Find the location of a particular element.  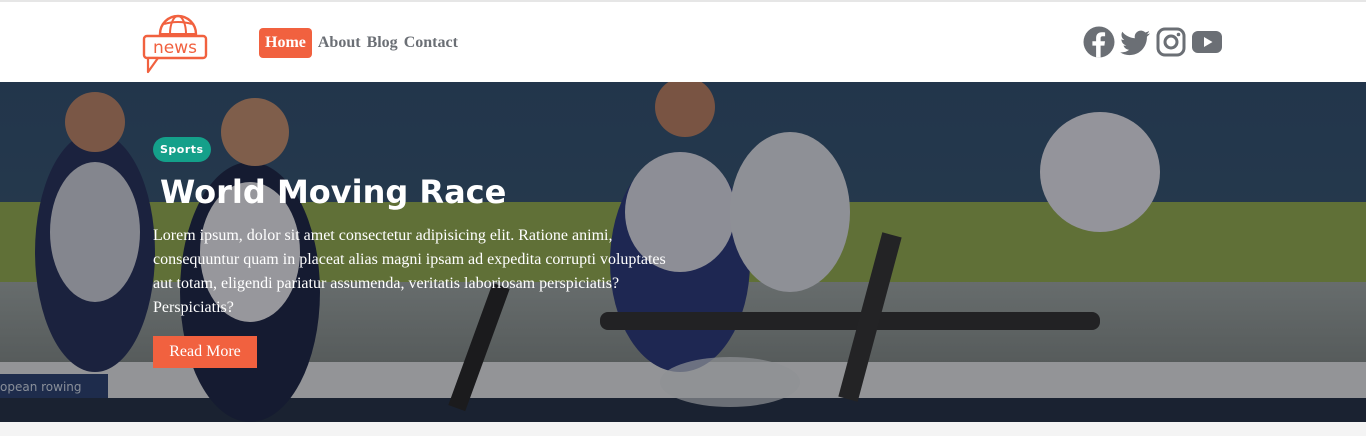

hero-title: World Moving Race is located at coordinates (333, 192).